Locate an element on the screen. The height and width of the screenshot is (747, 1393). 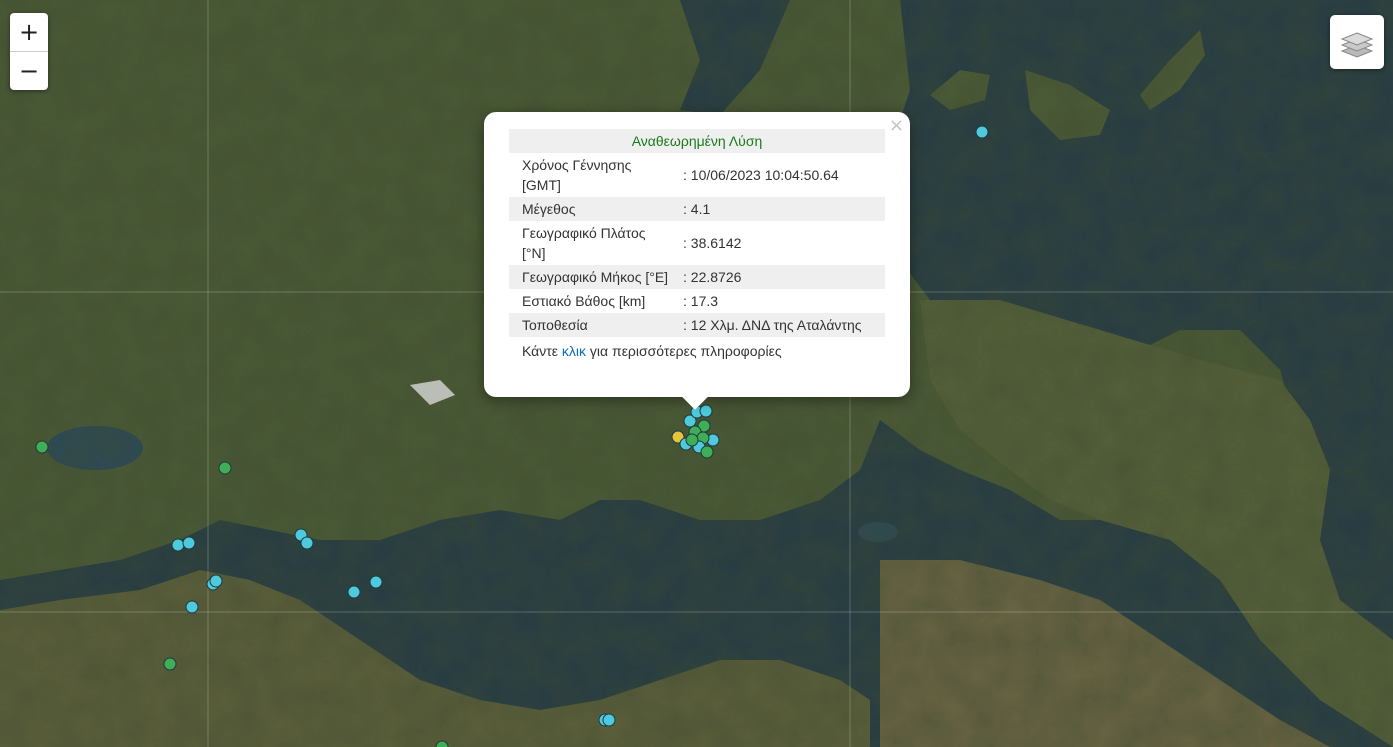
more-info-prefix: Κάντε is located at coordinates (542, 351).